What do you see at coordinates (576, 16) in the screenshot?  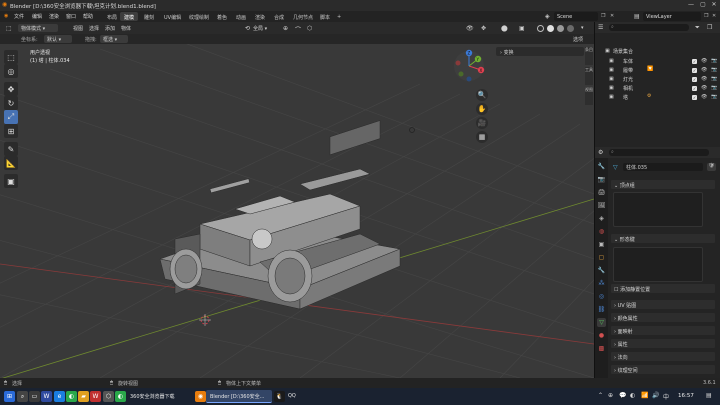 I see `scene-selector: Scene` at bounding box center [576, 16].